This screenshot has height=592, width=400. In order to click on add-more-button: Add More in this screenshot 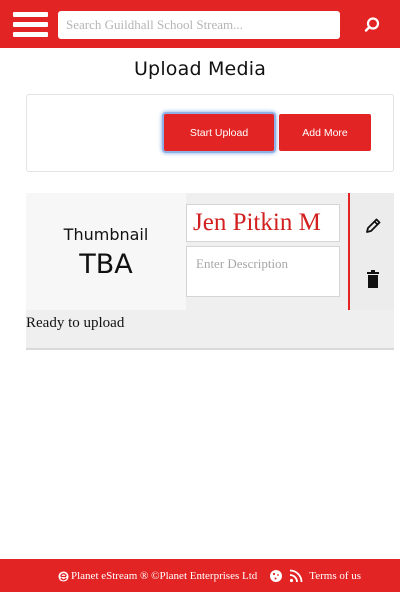, I will do `click(325, 132)`.